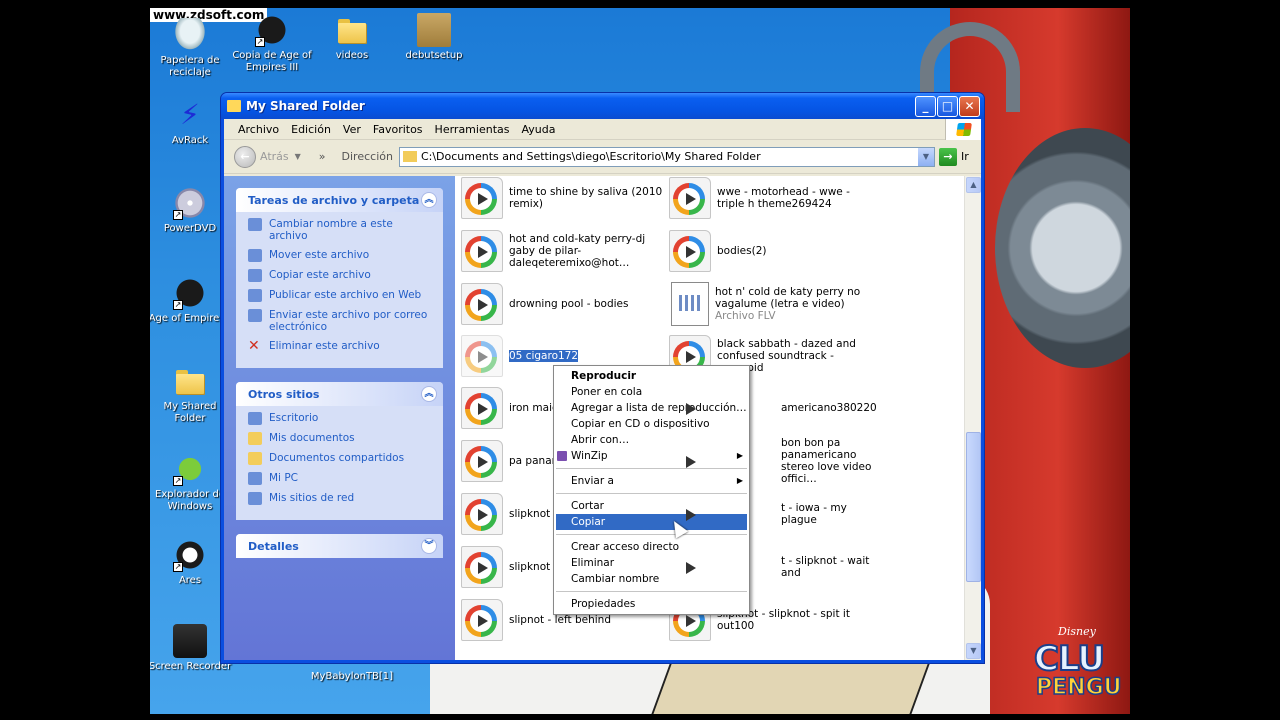  What do you see at coordinates (925, 156) in the screenshot?
I see `chevron-down-icon: ▼` at bounding box center [925, 156].